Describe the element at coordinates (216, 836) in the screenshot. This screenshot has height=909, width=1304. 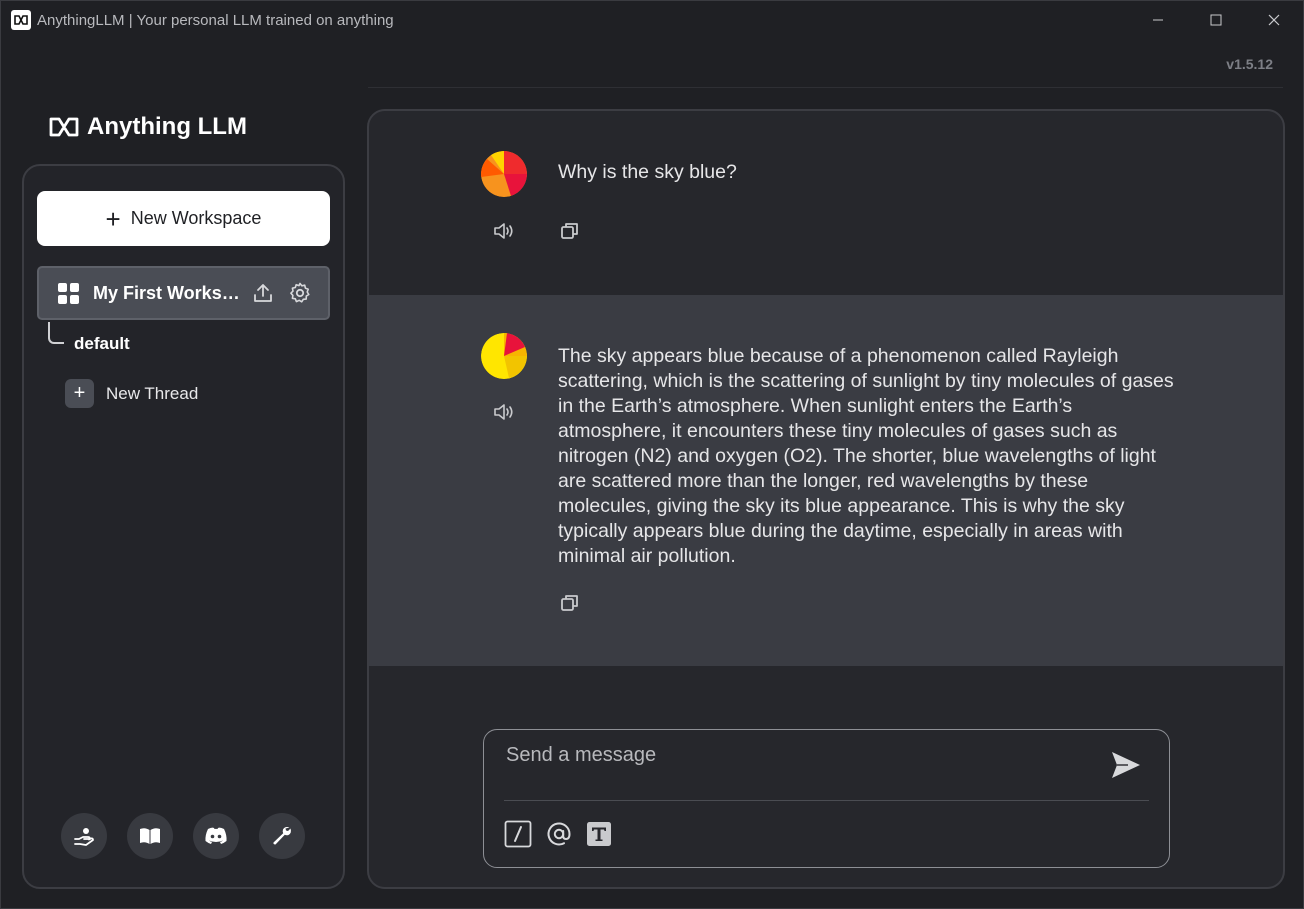
I see `discord-icon` at that location.